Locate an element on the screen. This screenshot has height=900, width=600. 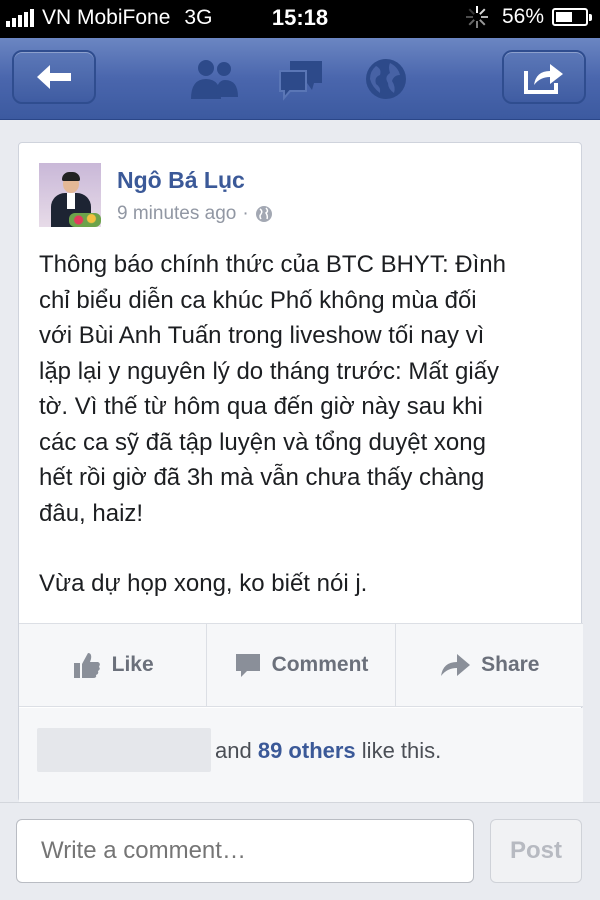
blurred-name-placeholder is located at coordinates (124, 750).